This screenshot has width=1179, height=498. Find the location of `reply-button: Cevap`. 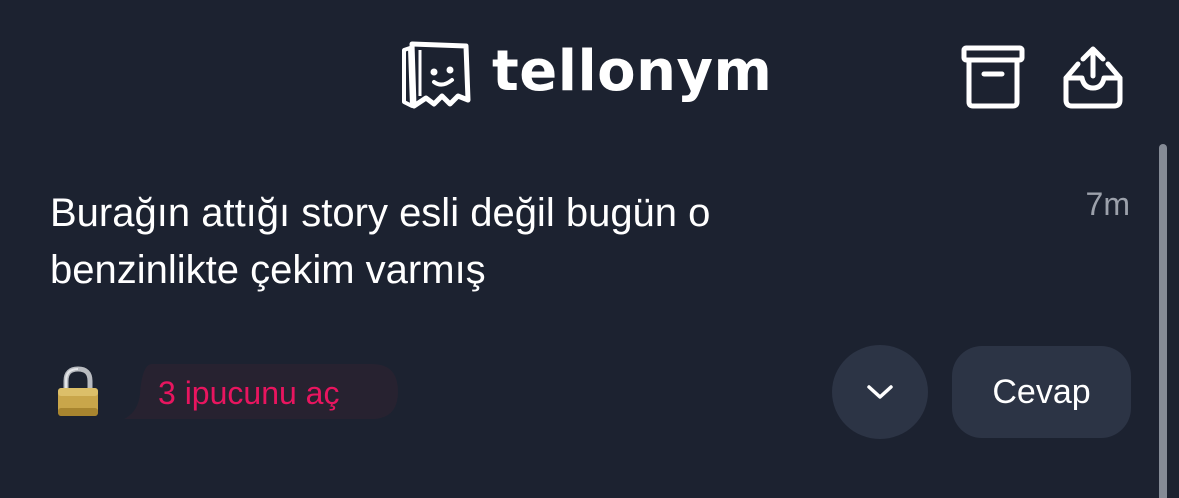

reply-button: Cevap is located at coordinates (1041, 392).